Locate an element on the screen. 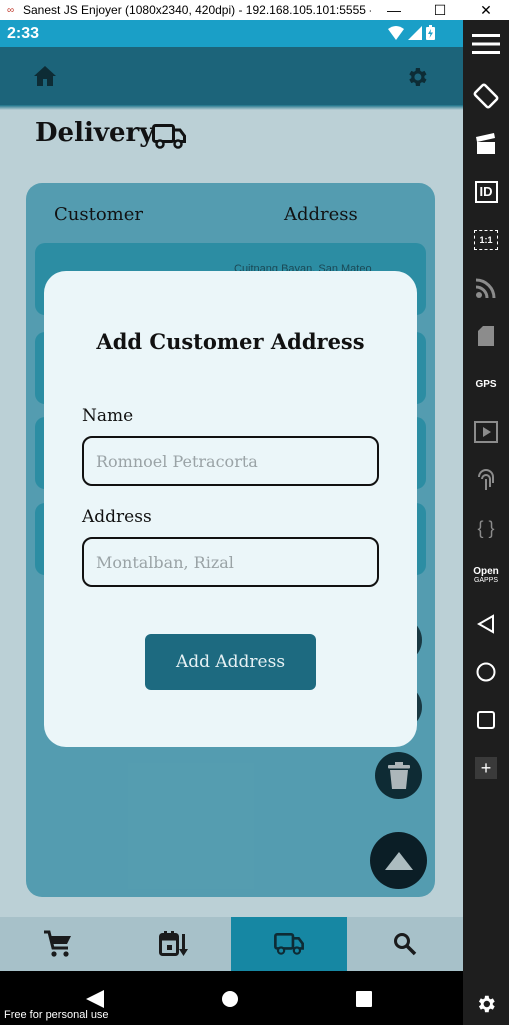 The image size is (509, 1025). app-logo-icon: ∞ is located at coordinates (11, 10).